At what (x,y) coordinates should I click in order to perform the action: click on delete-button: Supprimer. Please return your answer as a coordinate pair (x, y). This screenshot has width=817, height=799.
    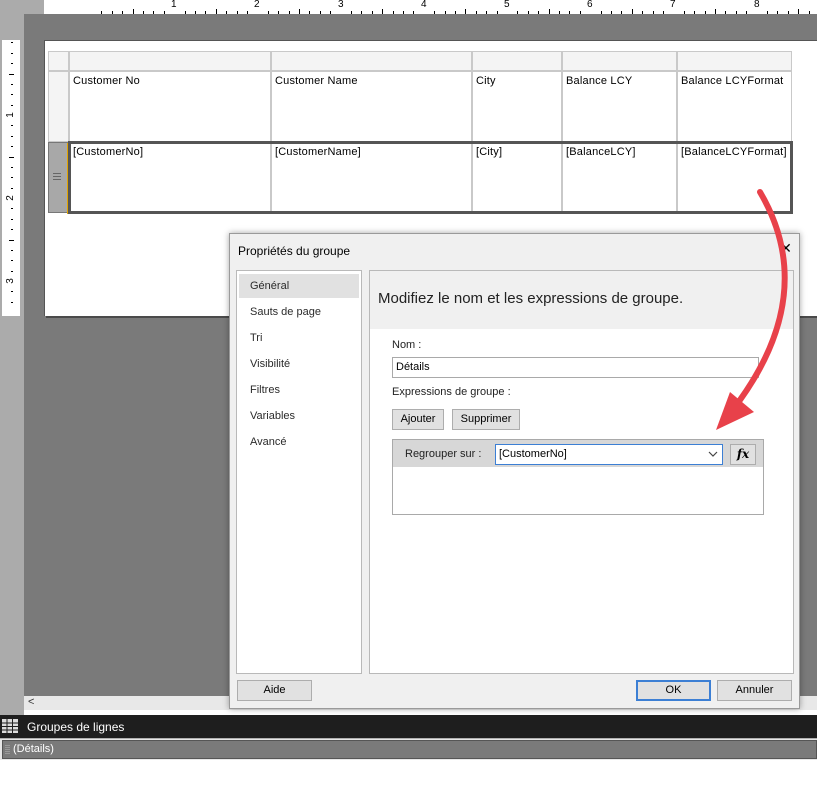
    Looking at the image, I should click on (486, 419).